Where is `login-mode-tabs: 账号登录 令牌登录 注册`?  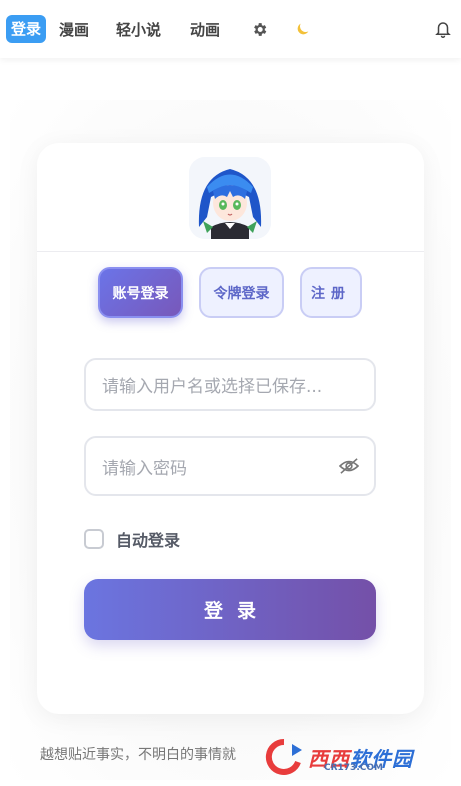
login-mode-tabs: 账号登录 令牌登录 注册 is located at coordinates (230, 292).